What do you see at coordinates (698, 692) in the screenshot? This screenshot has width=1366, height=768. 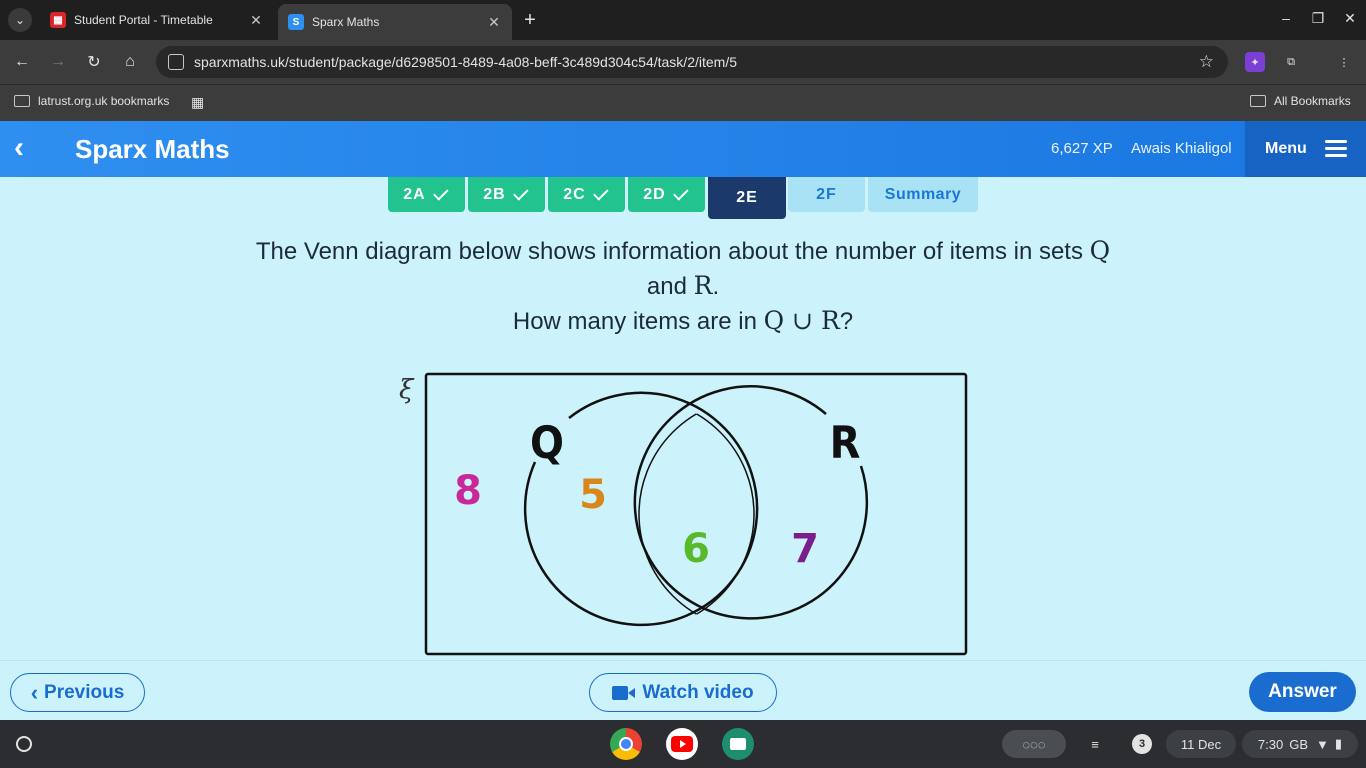 I see `watch-video-label: Watch video` at bounding box center [698, 692].